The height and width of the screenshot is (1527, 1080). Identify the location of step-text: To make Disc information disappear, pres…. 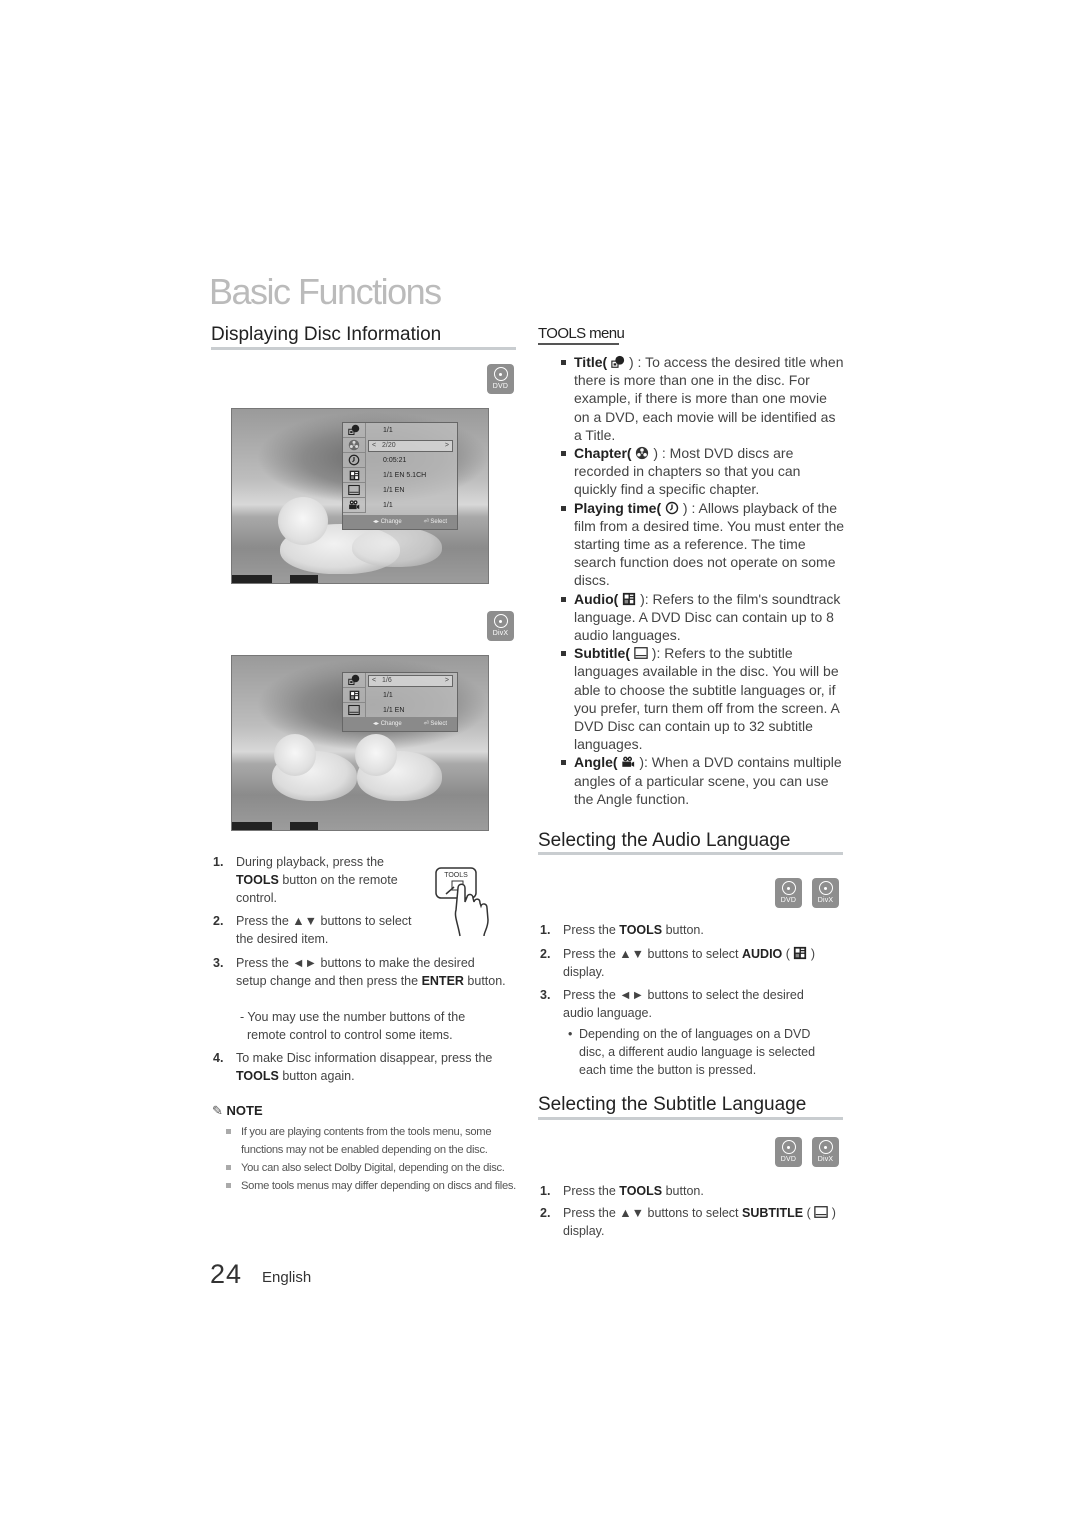
(364, 1067).